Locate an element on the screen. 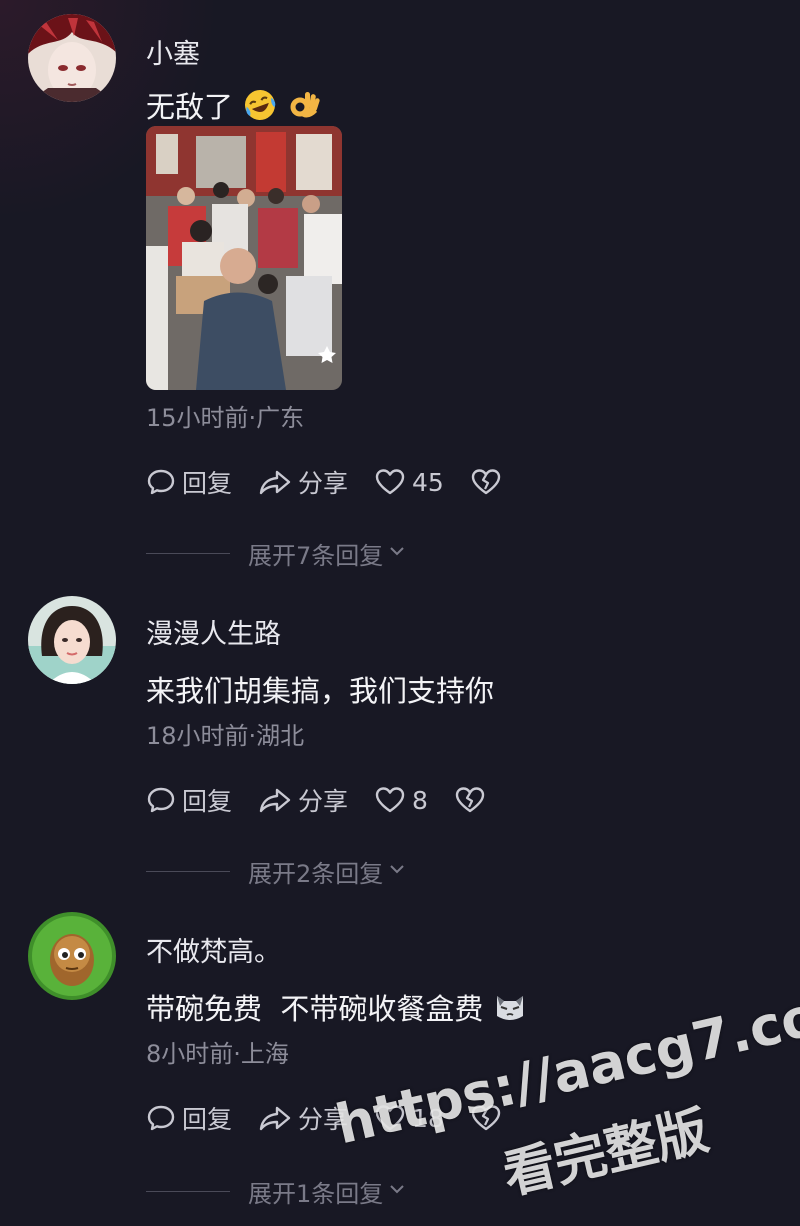 The width and height of the screenshot is (800, 1226). comment-actions: 回复 分享 18 is located at coordinates (337, 1118).